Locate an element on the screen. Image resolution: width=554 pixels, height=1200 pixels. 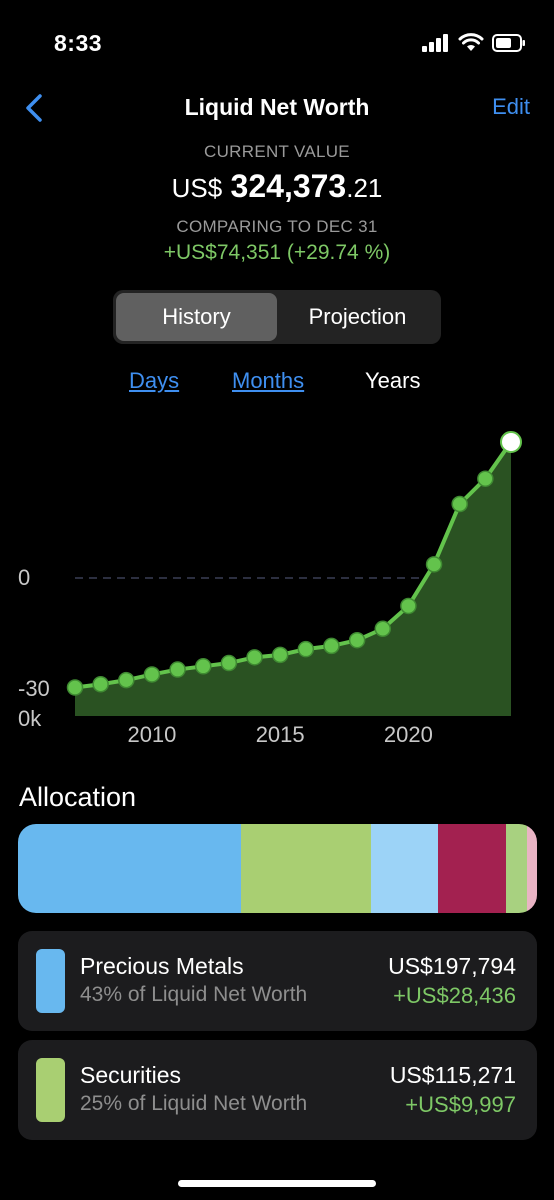
asset-percentage: 25% of Liquid Net Worth is located at coordinates (194, 1103).